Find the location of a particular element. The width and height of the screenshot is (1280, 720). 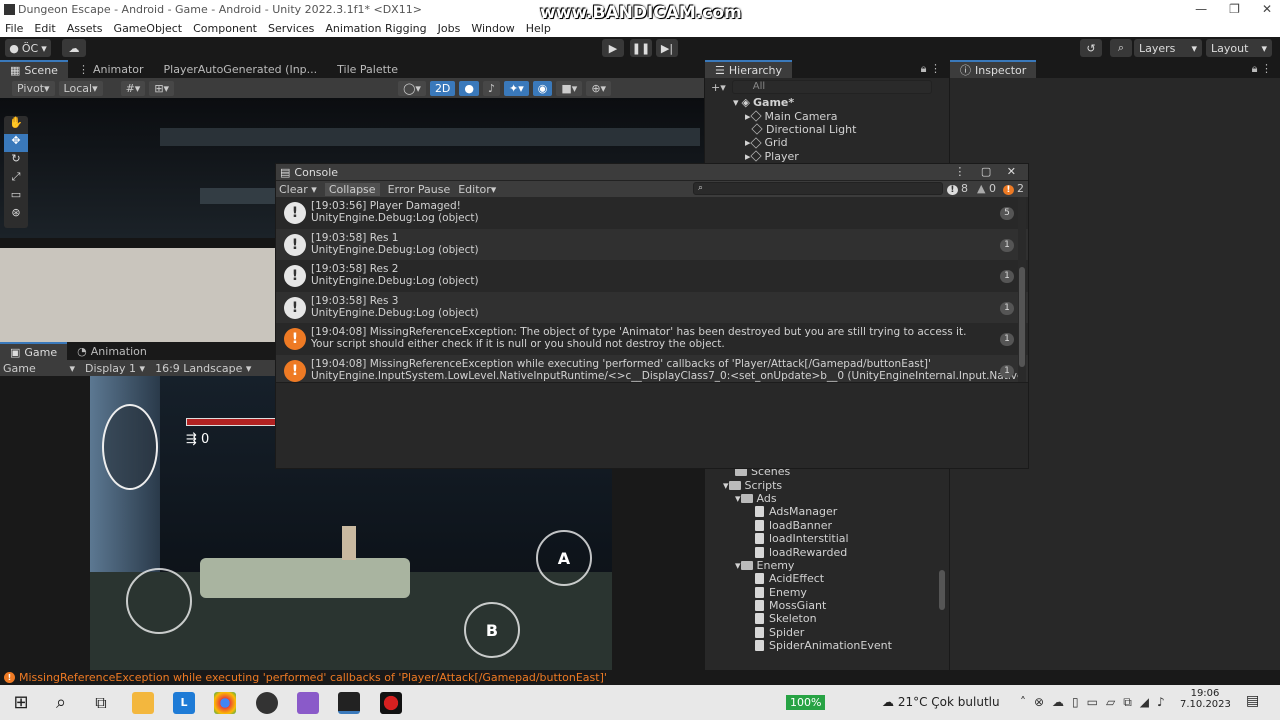

windows-start-icon: ⊞ is located at coordinates (21, 703).